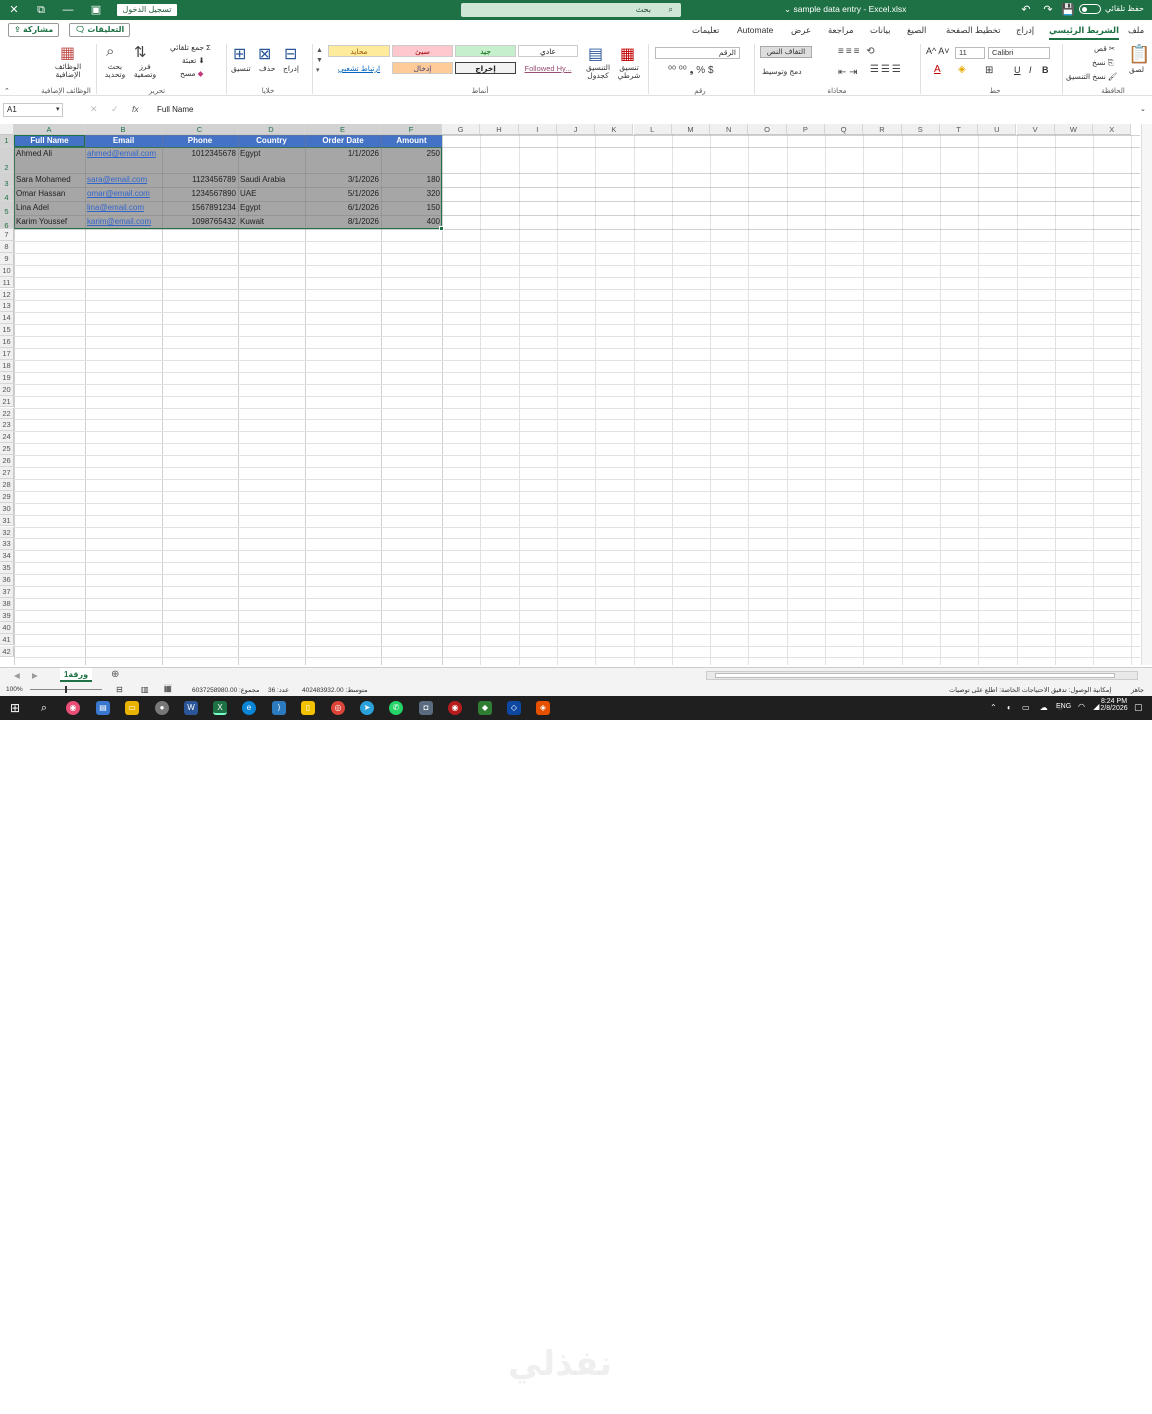  What do you see at coordinates (652, 129) in the screenshot?
I see `column-header-l: L` at bounding box center [652, 129].